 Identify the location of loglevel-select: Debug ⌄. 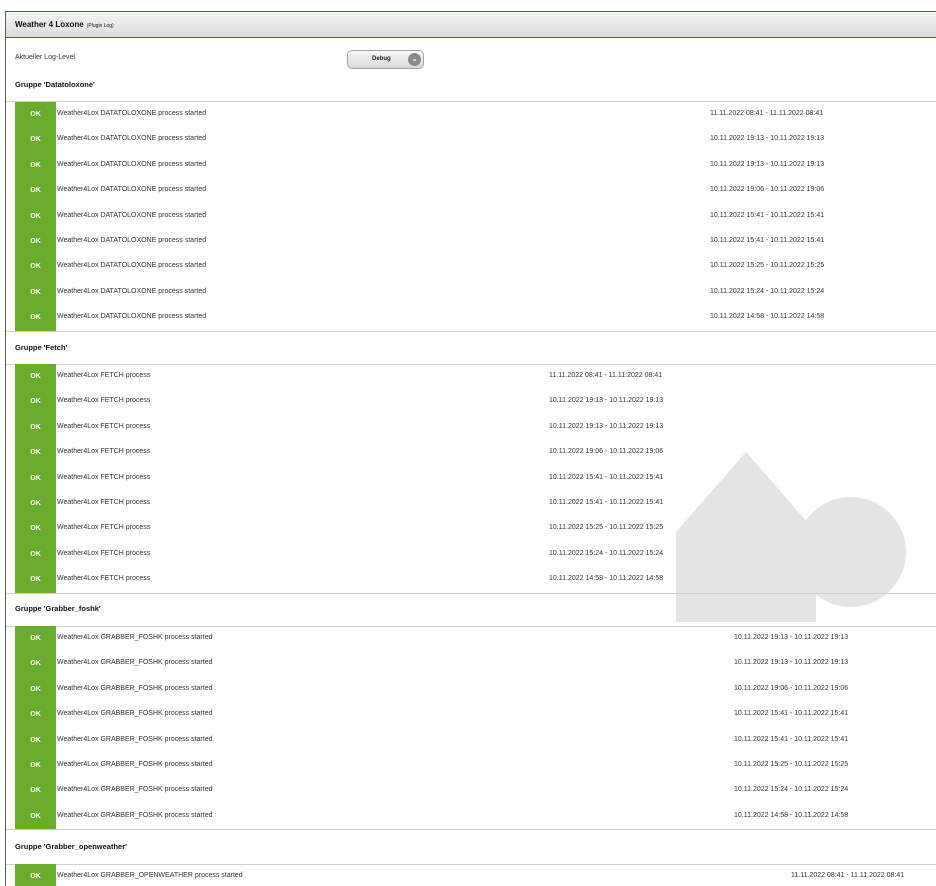
(385, 59).